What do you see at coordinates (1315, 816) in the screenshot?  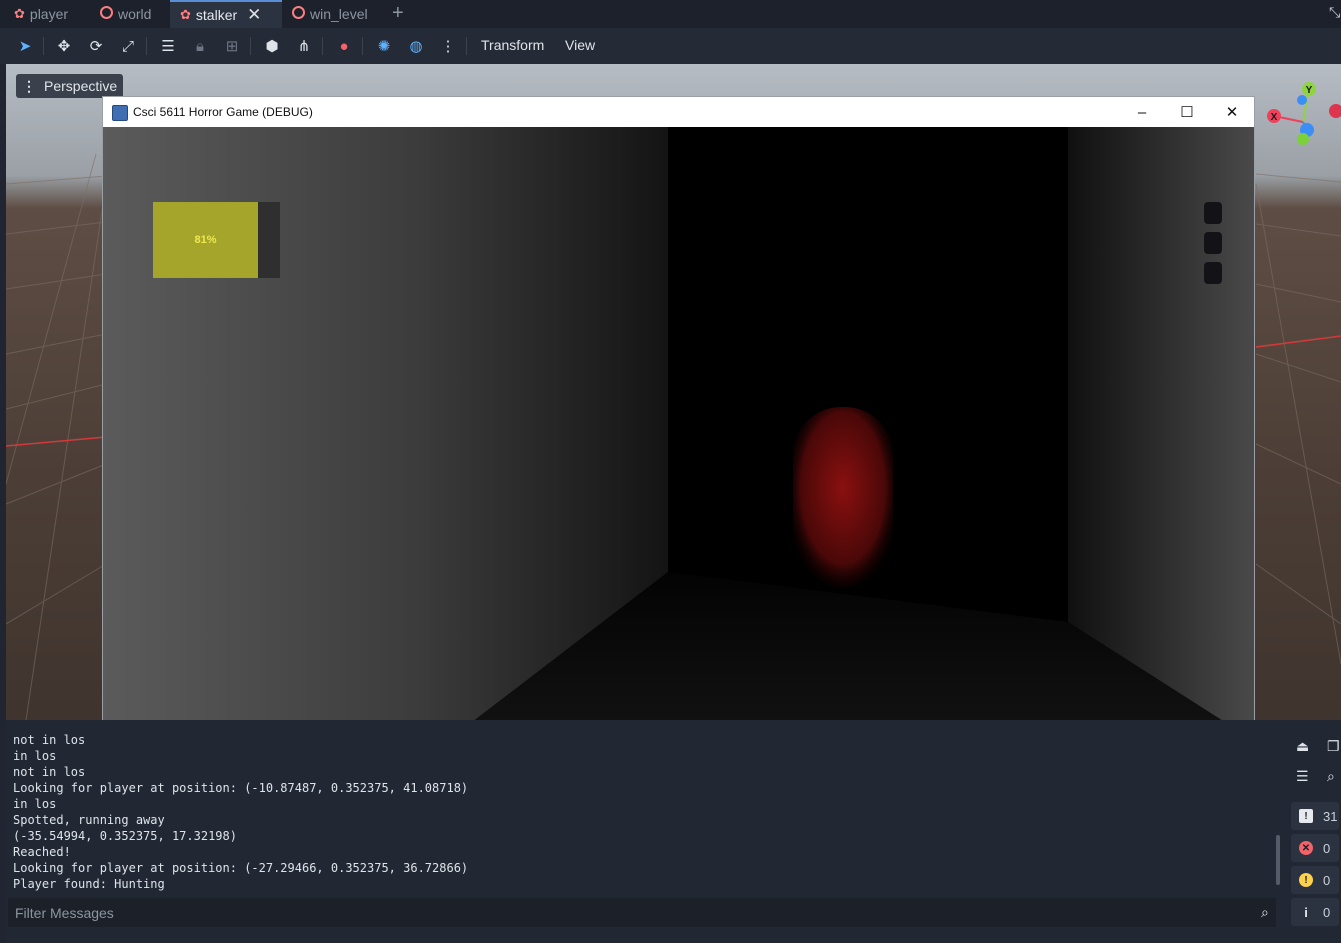 I see `messages-filter-toggle: ! 31` at bounding box center [1315, 816].